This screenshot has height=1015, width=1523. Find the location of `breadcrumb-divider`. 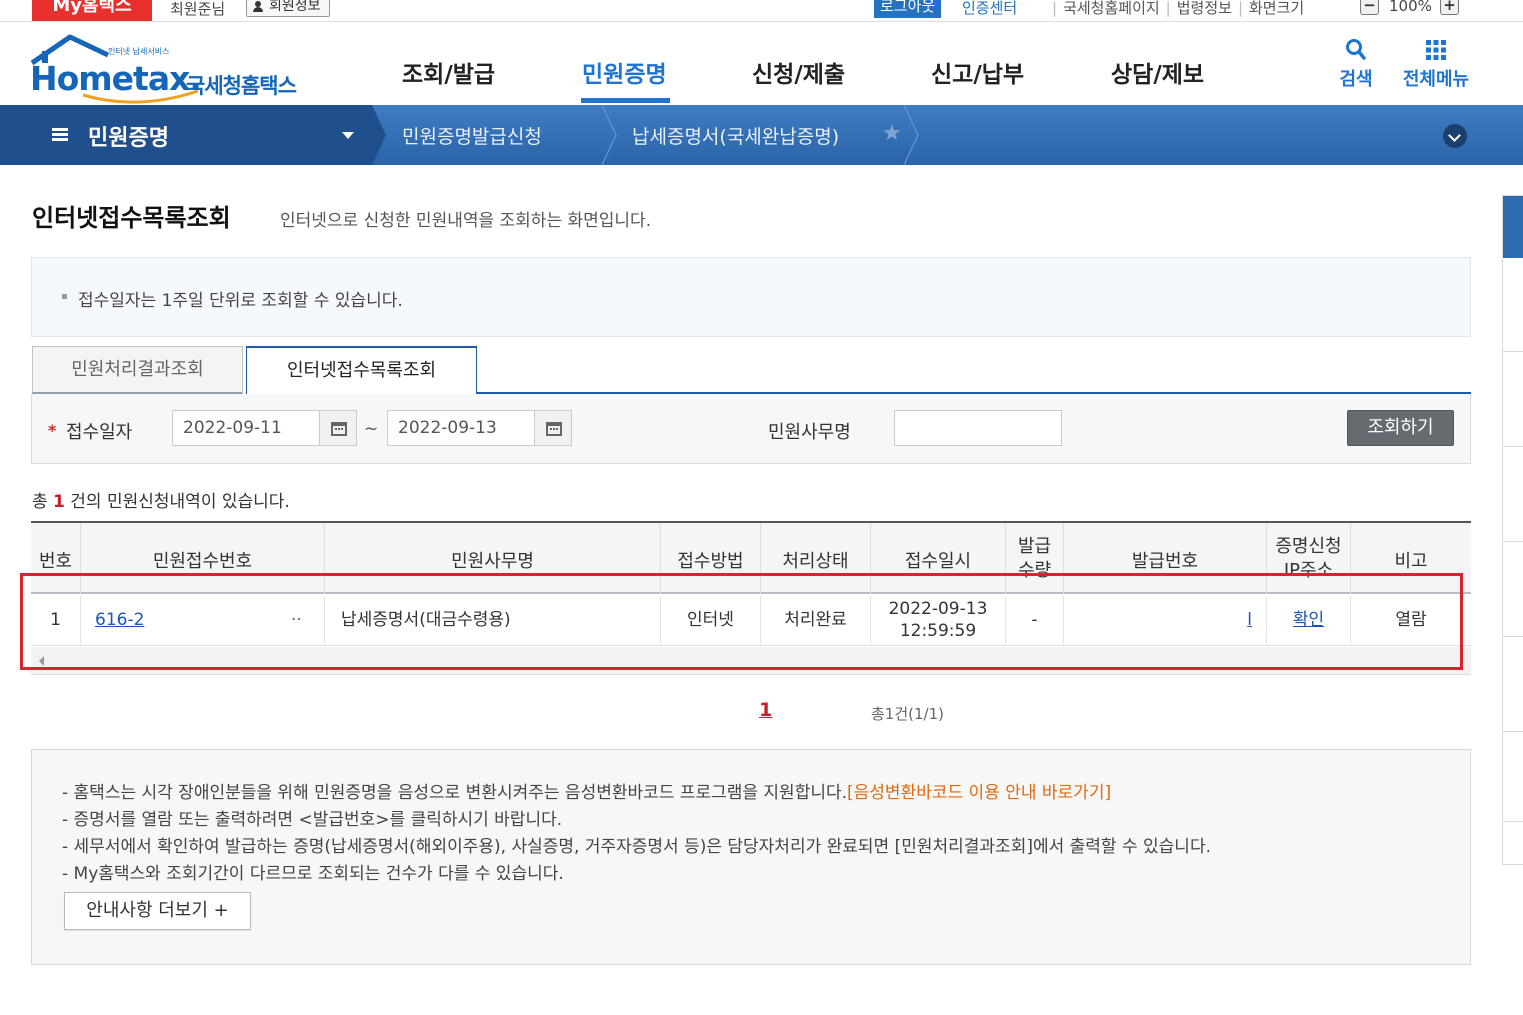

breadcrumb-divider is located at coordinates (379, 135).